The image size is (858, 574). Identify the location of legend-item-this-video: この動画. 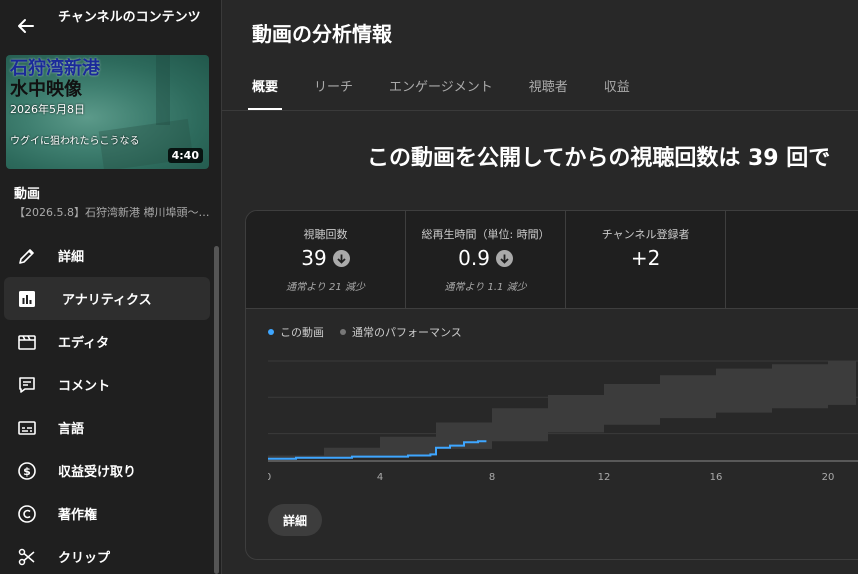
(296, 332).